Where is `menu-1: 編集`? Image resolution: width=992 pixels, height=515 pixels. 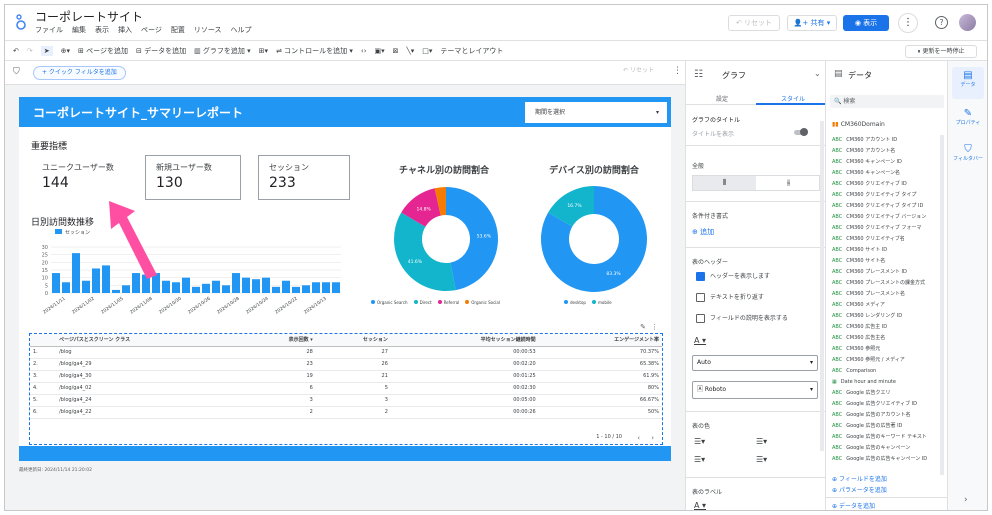
menu-1: 編集 is located at coordinates (79, 30).